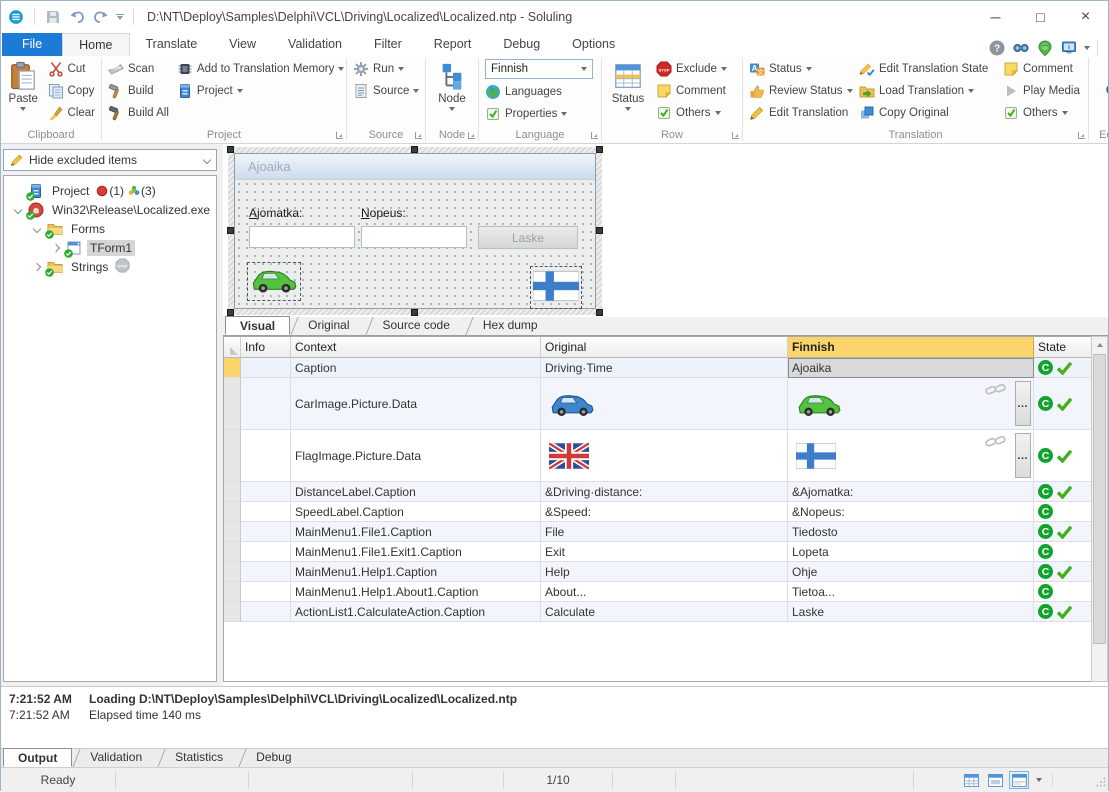  Describe the element at coordinates (110, 191) in the screenshot. I see `tree-item-project: Project (1) (3)` at that location.